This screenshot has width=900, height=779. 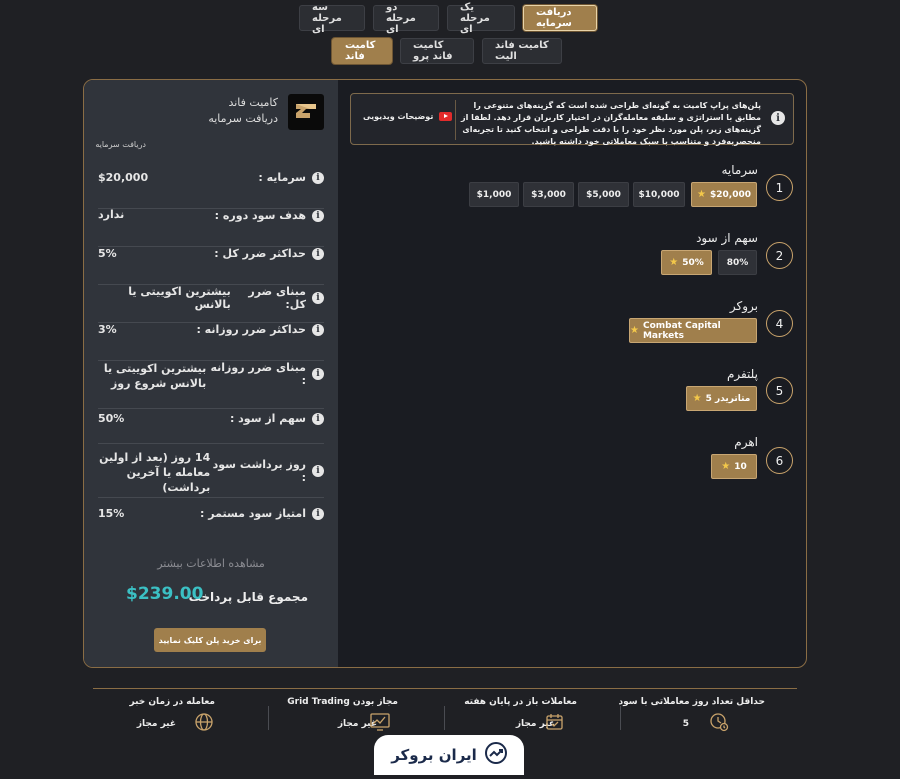 I want to click on tab-one-step: یک مرحله ای, so click(x=481, y=18).